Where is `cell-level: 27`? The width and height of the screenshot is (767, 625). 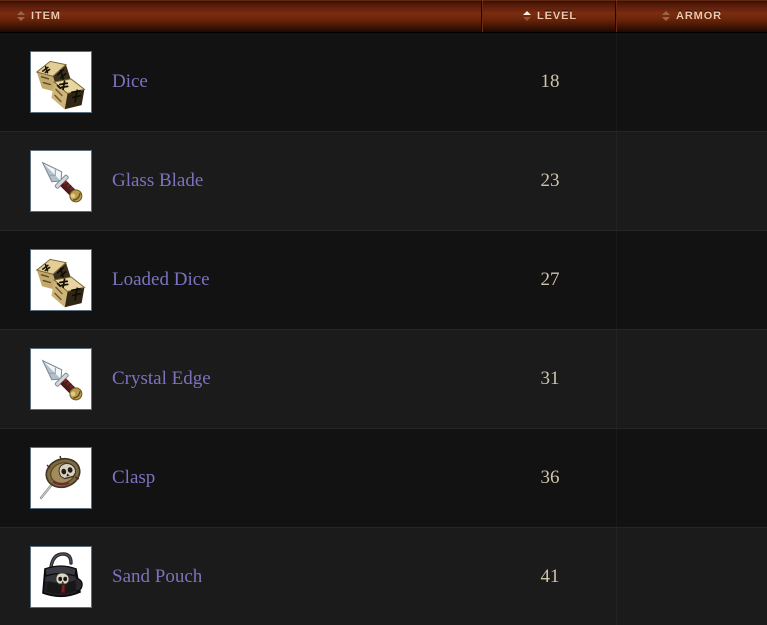
cell-level: 27 is located at coordinates (550, 280).